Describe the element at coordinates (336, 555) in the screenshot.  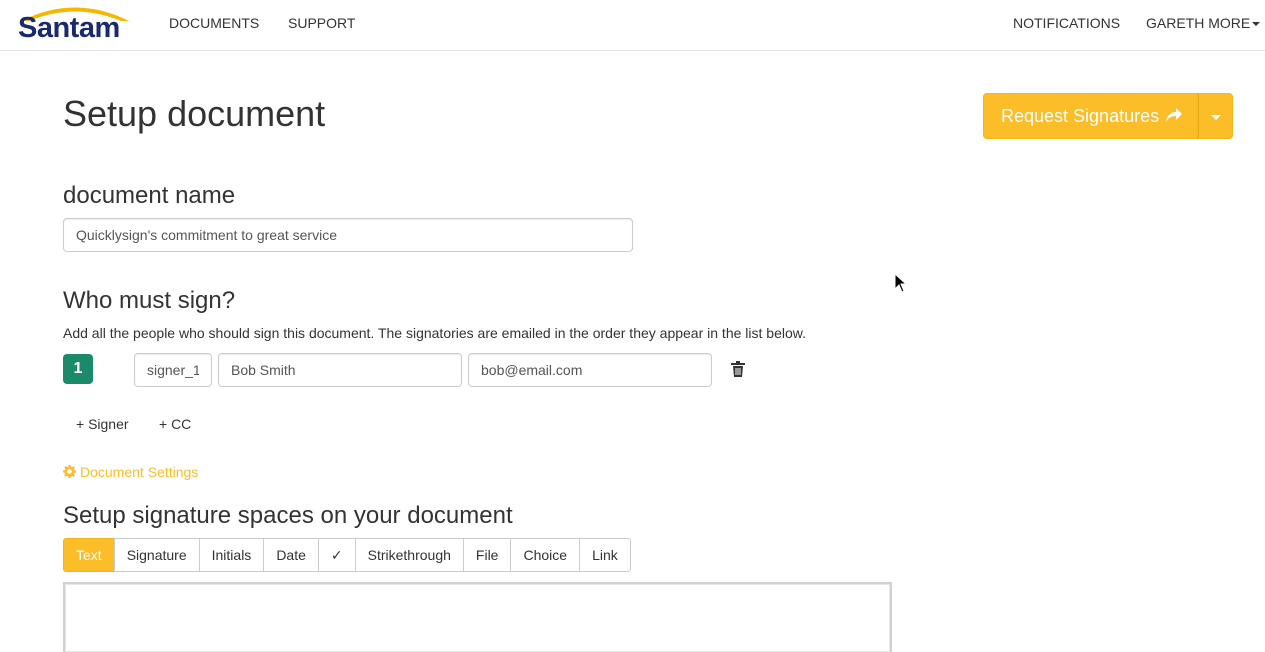
I see `tool-checkmark: ✓` at that location.